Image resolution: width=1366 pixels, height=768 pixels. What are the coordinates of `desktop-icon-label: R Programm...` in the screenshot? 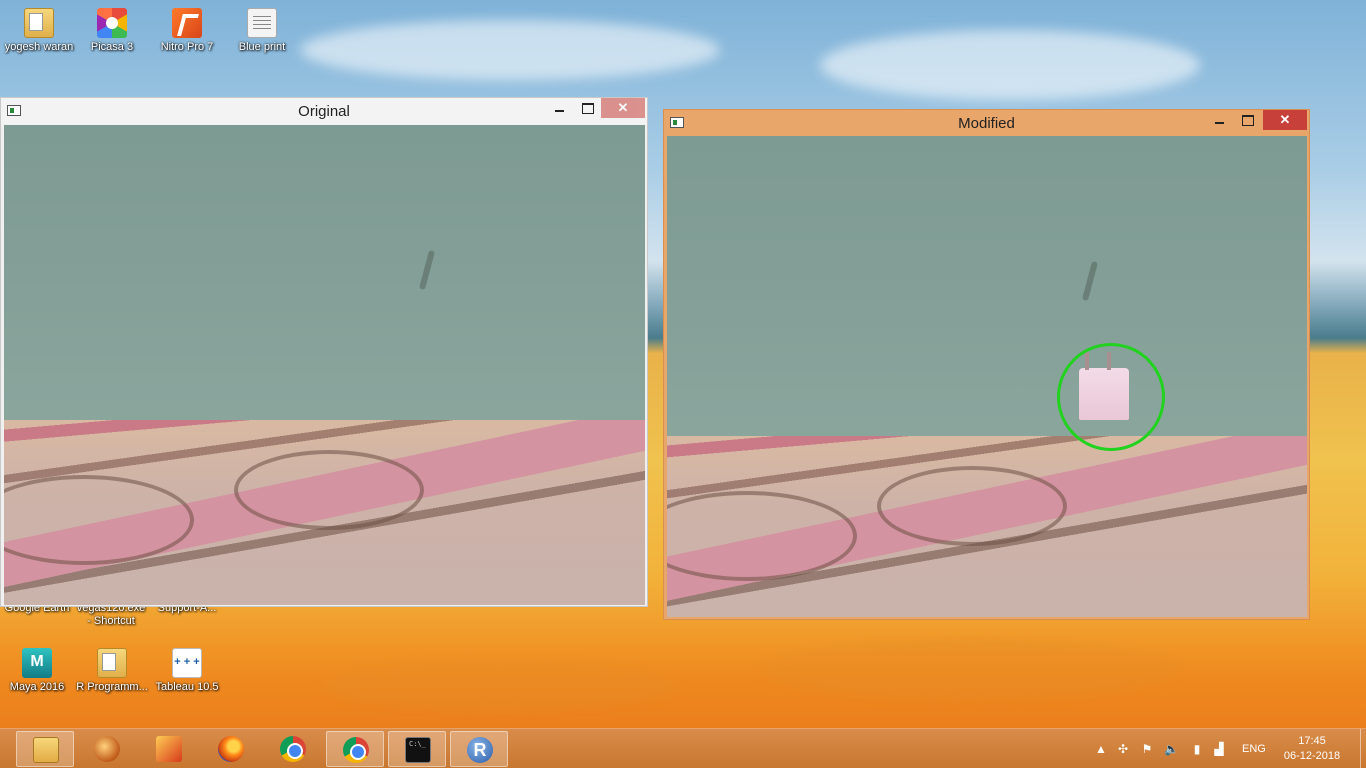 It's located at (112, 687).